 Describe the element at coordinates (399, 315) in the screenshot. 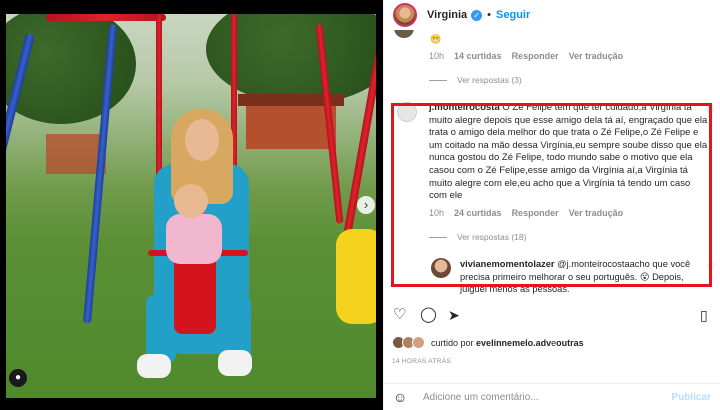

I see `like-heart-icon: ♡` at that location.